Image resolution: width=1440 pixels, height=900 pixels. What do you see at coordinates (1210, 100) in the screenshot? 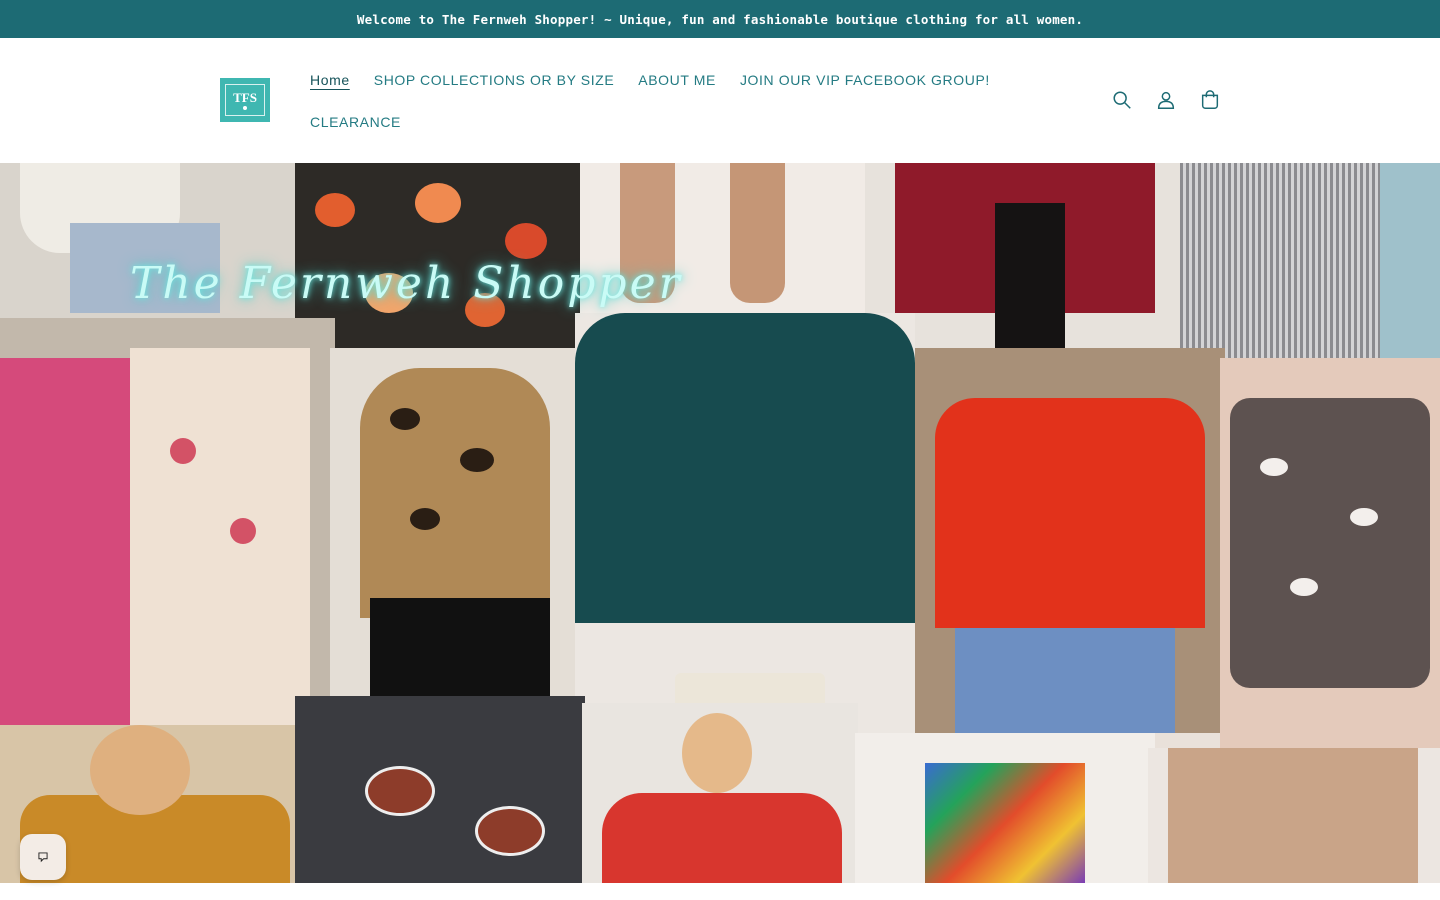
I see `cart-icon` at bounding box center [1210, 100].